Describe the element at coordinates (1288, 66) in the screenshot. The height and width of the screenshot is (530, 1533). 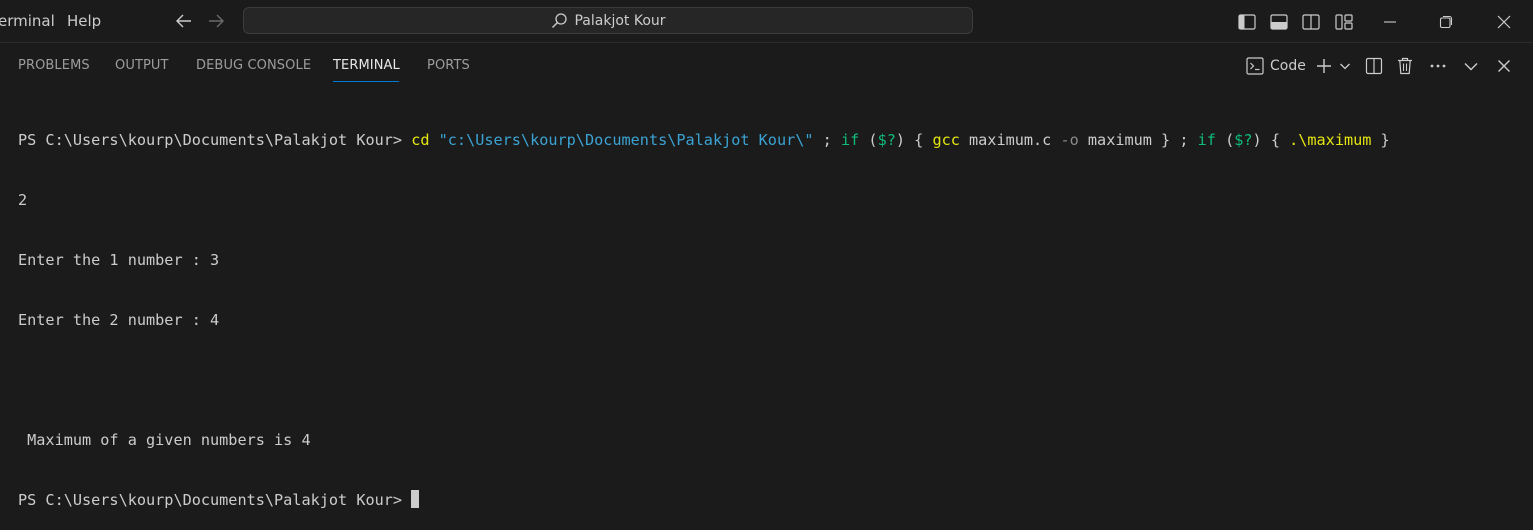
I see `terminal-profile-label: Code` at that location.